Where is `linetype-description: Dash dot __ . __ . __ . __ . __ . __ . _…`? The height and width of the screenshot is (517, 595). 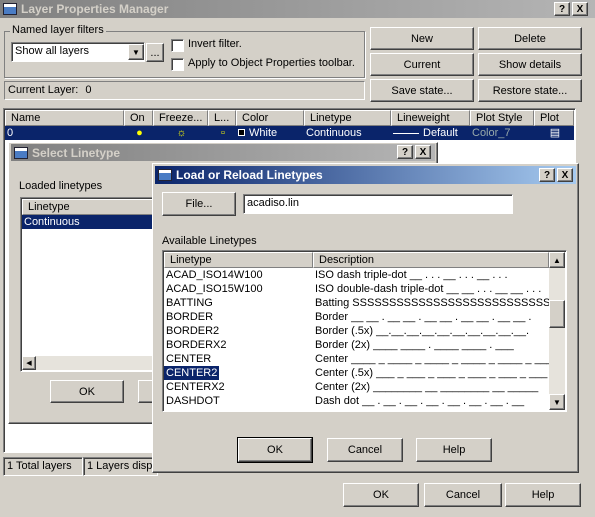 linetype-description: Dash dot __ . __ . __ . __ . __ . __ . _… is located at coordinates (420, 401).